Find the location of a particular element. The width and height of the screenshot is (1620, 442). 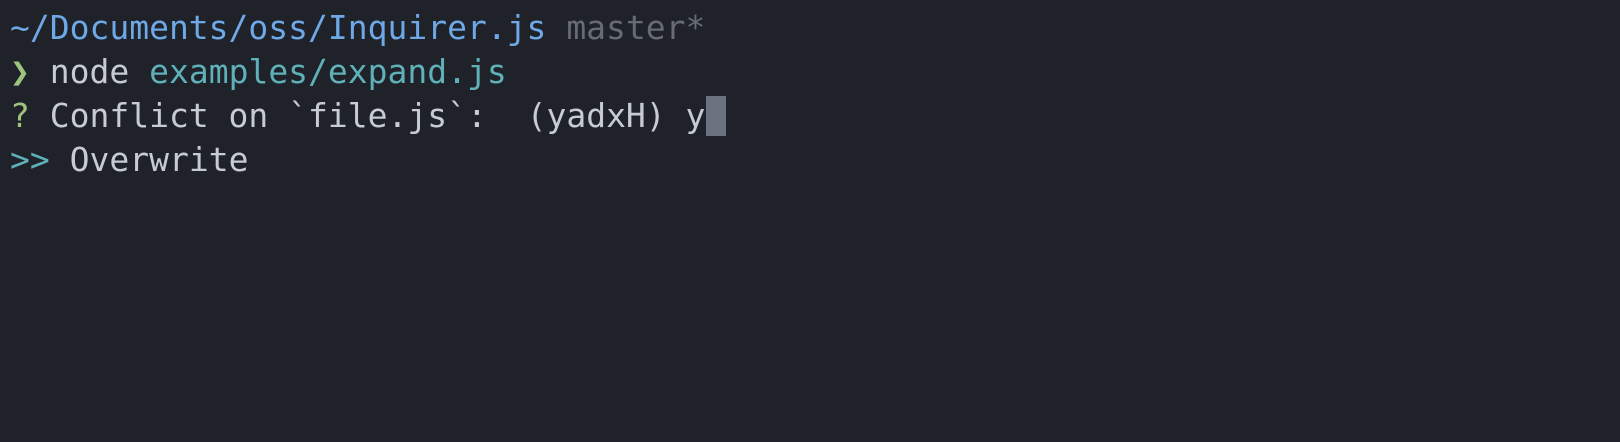

text-cursor is located at coordinates (716, 116).